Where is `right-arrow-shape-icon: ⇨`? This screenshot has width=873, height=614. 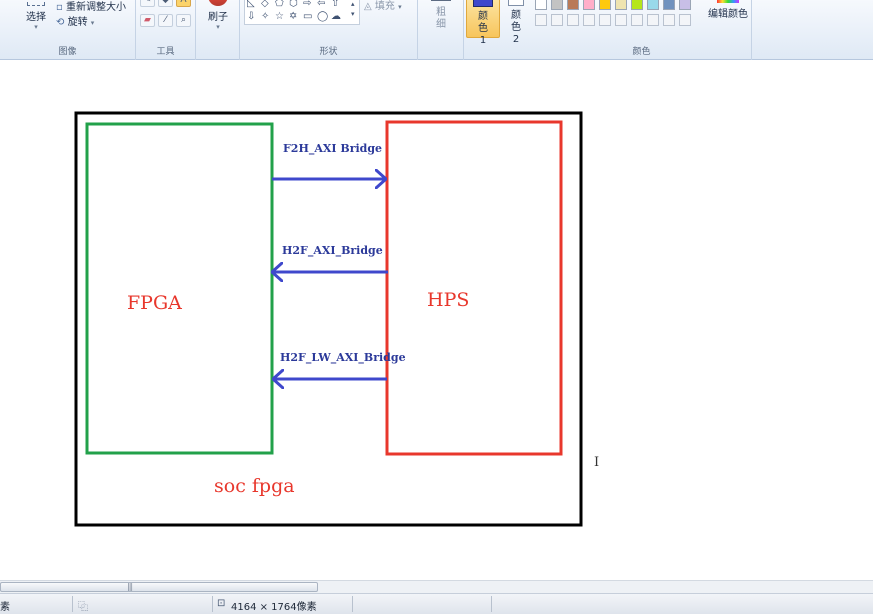
right-arrow-shape-icon: ⇨ is located at coordinates (307, 4).